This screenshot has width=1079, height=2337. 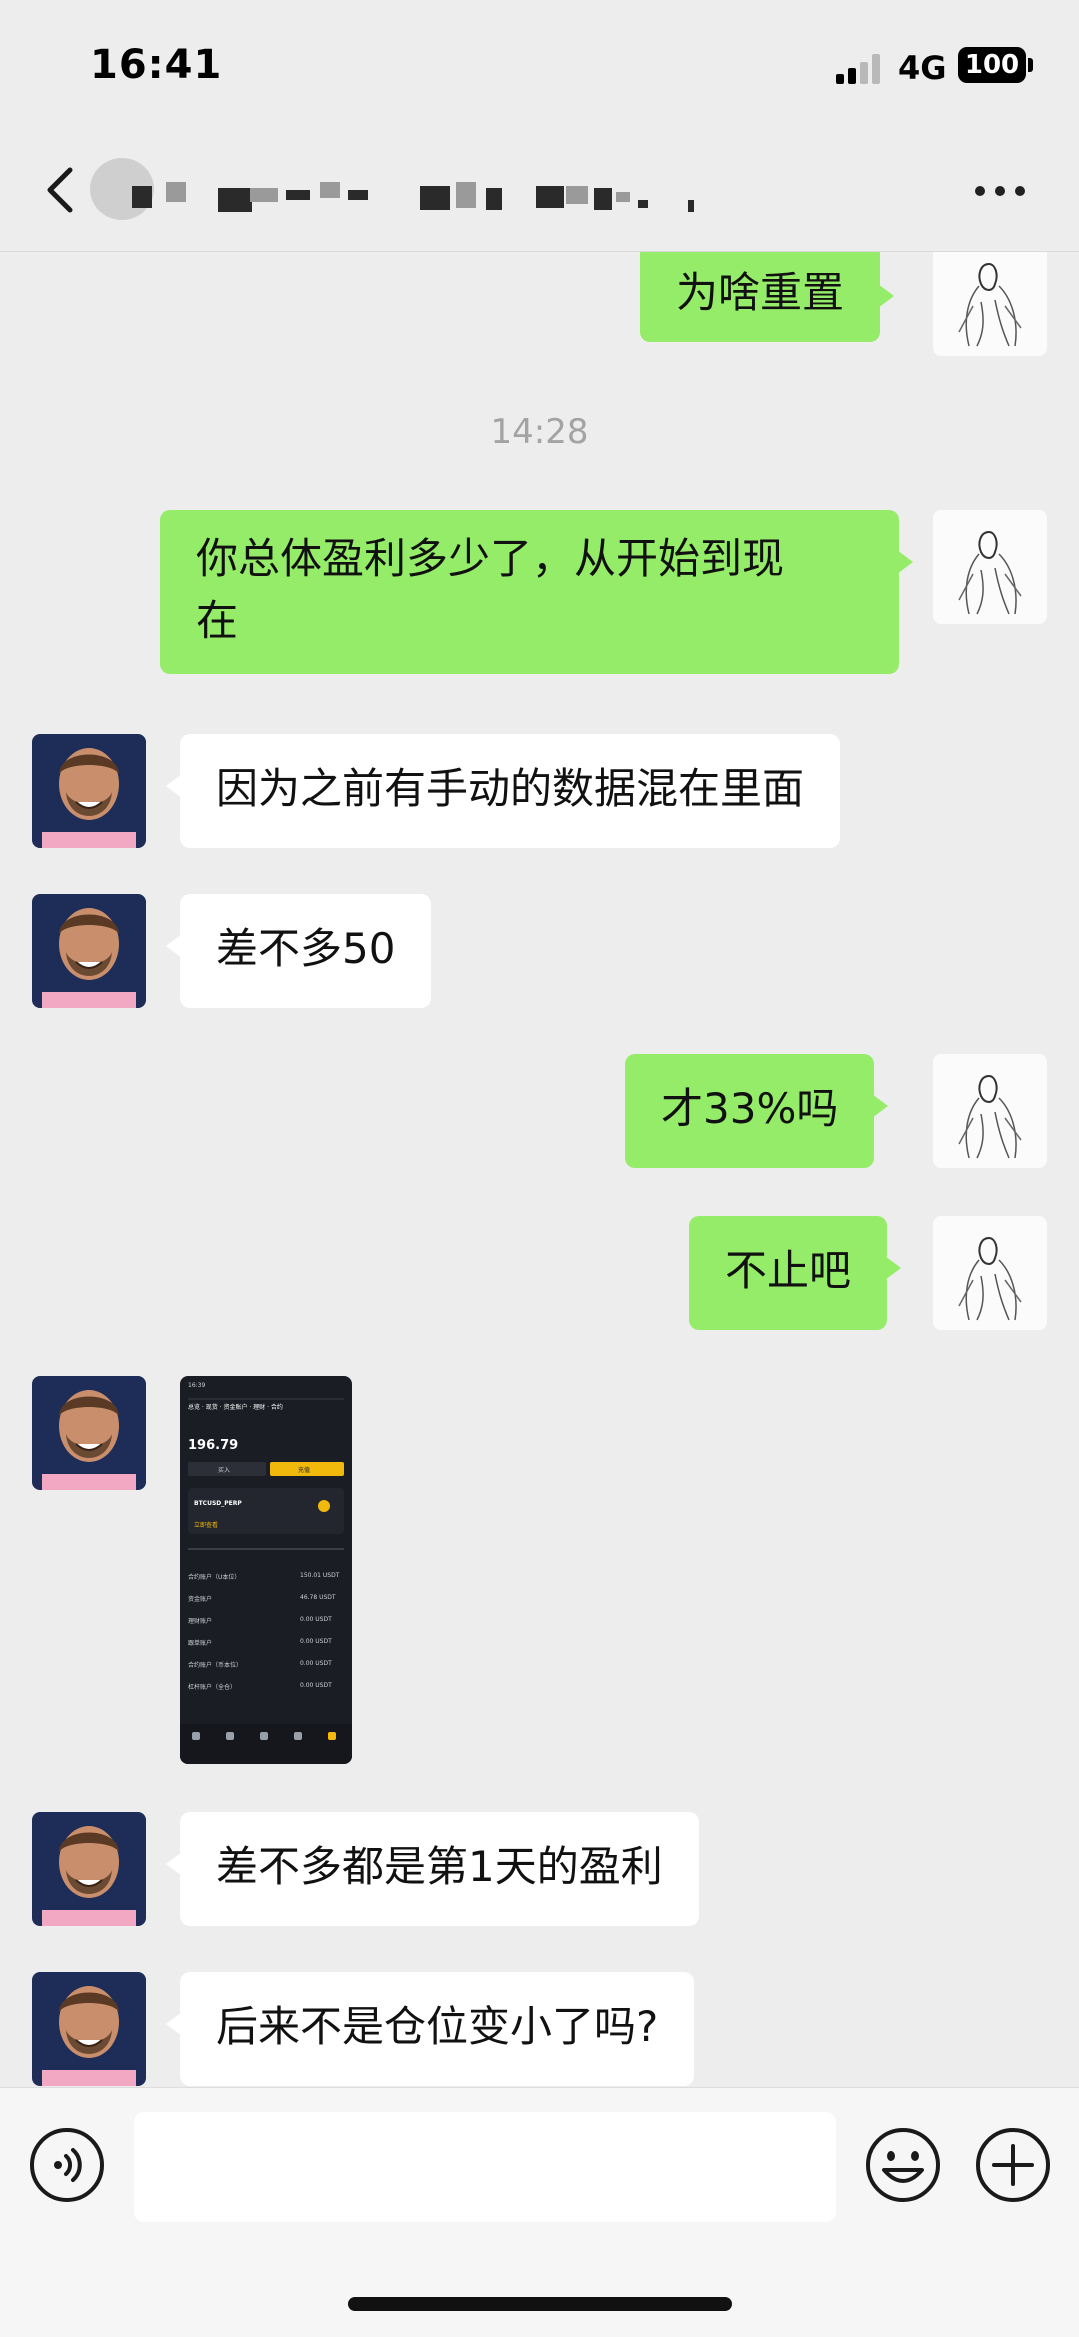 I want to click on deposit-button: 充值, so click(x=307, y=1469).